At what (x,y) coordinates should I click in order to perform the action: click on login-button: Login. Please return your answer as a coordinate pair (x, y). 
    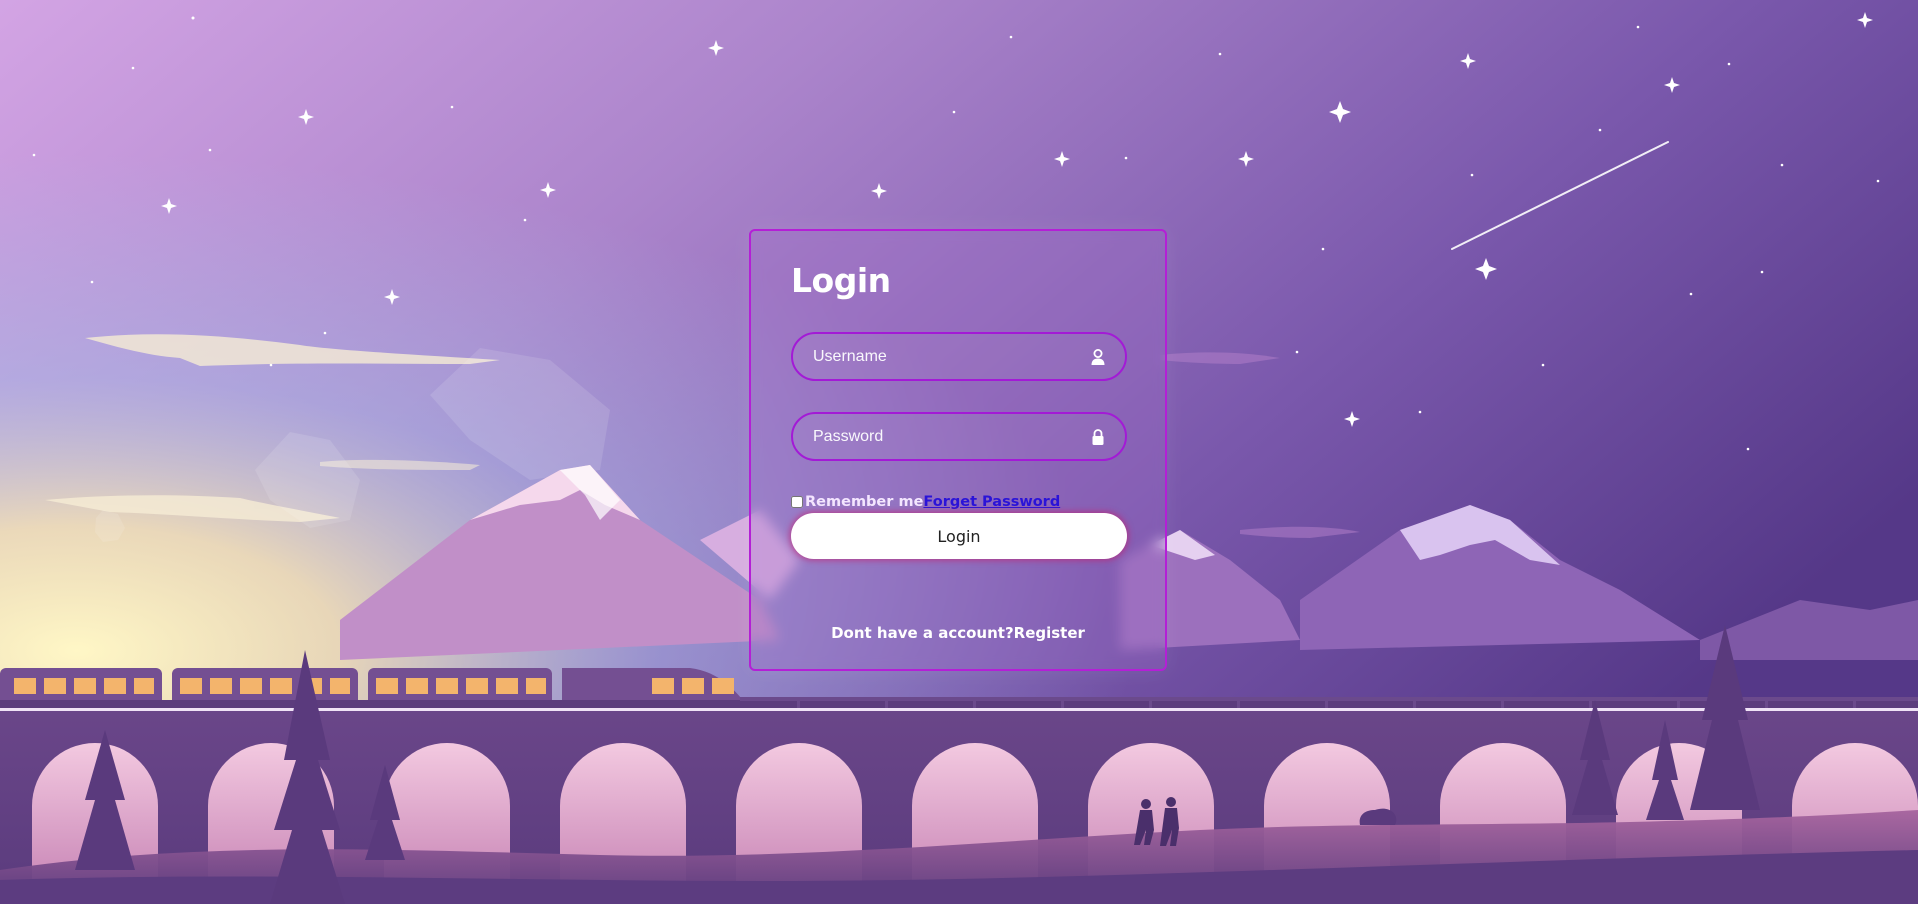
    Looking at the image, I should click on (959, 536).